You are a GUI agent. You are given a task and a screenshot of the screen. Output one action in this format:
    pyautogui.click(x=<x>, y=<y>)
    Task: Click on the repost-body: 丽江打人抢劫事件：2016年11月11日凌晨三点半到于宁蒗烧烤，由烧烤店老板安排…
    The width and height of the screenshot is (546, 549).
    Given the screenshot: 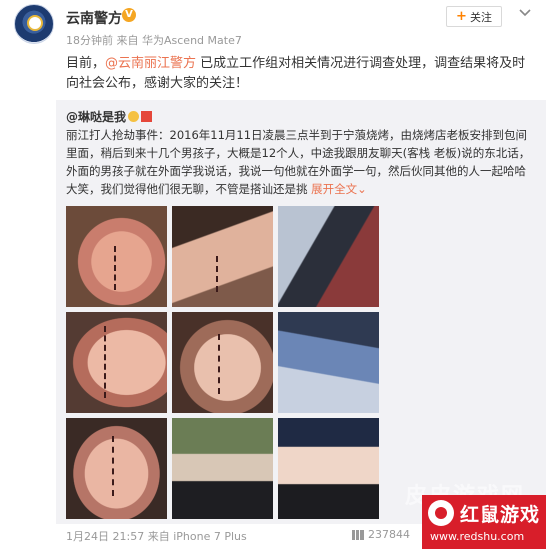 What is the action you would take?
    pyautogui.click(x=298, y=162)
    